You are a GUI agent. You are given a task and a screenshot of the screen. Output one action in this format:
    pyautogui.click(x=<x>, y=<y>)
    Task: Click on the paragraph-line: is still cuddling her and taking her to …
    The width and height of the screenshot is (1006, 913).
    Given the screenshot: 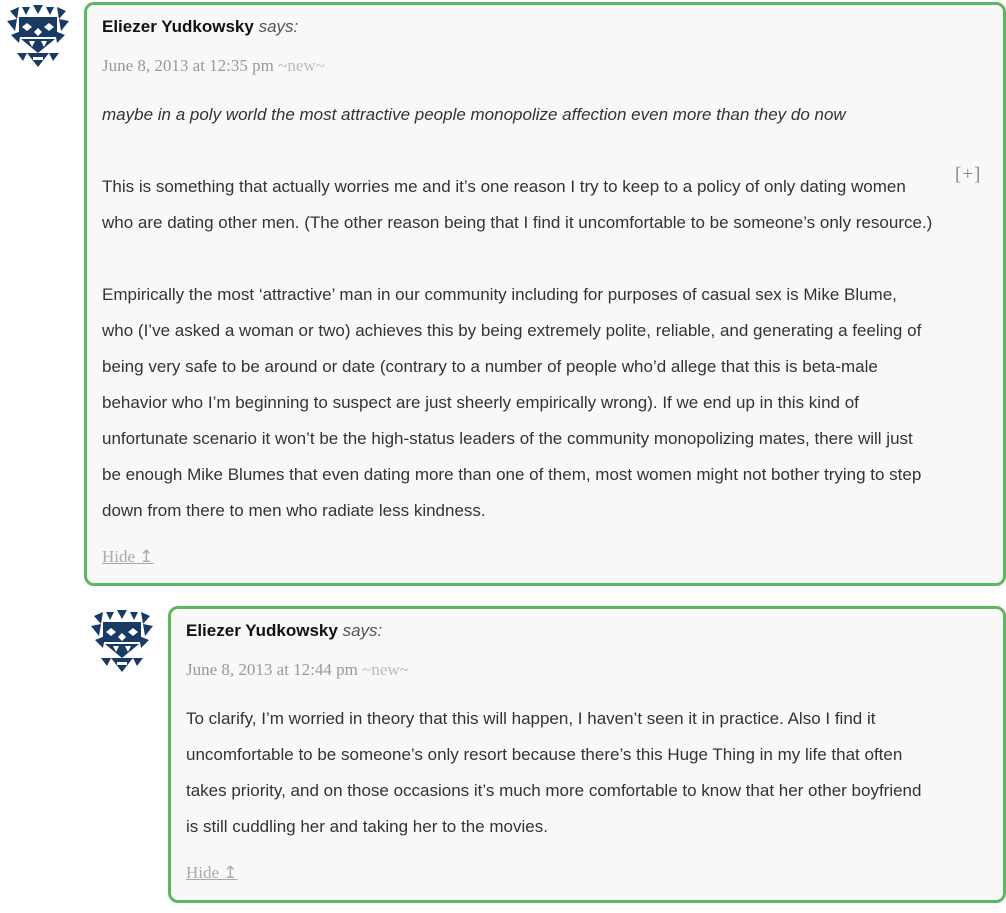 What is the action you would take?
    pyautogui.click(x=367, y=826)
    